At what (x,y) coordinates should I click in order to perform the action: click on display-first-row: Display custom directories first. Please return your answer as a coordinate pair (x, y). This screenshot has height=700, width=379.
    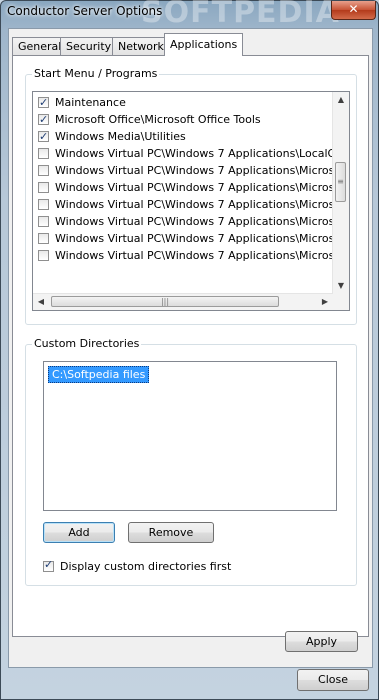
    Looking at the image, I should click on (137, 566).